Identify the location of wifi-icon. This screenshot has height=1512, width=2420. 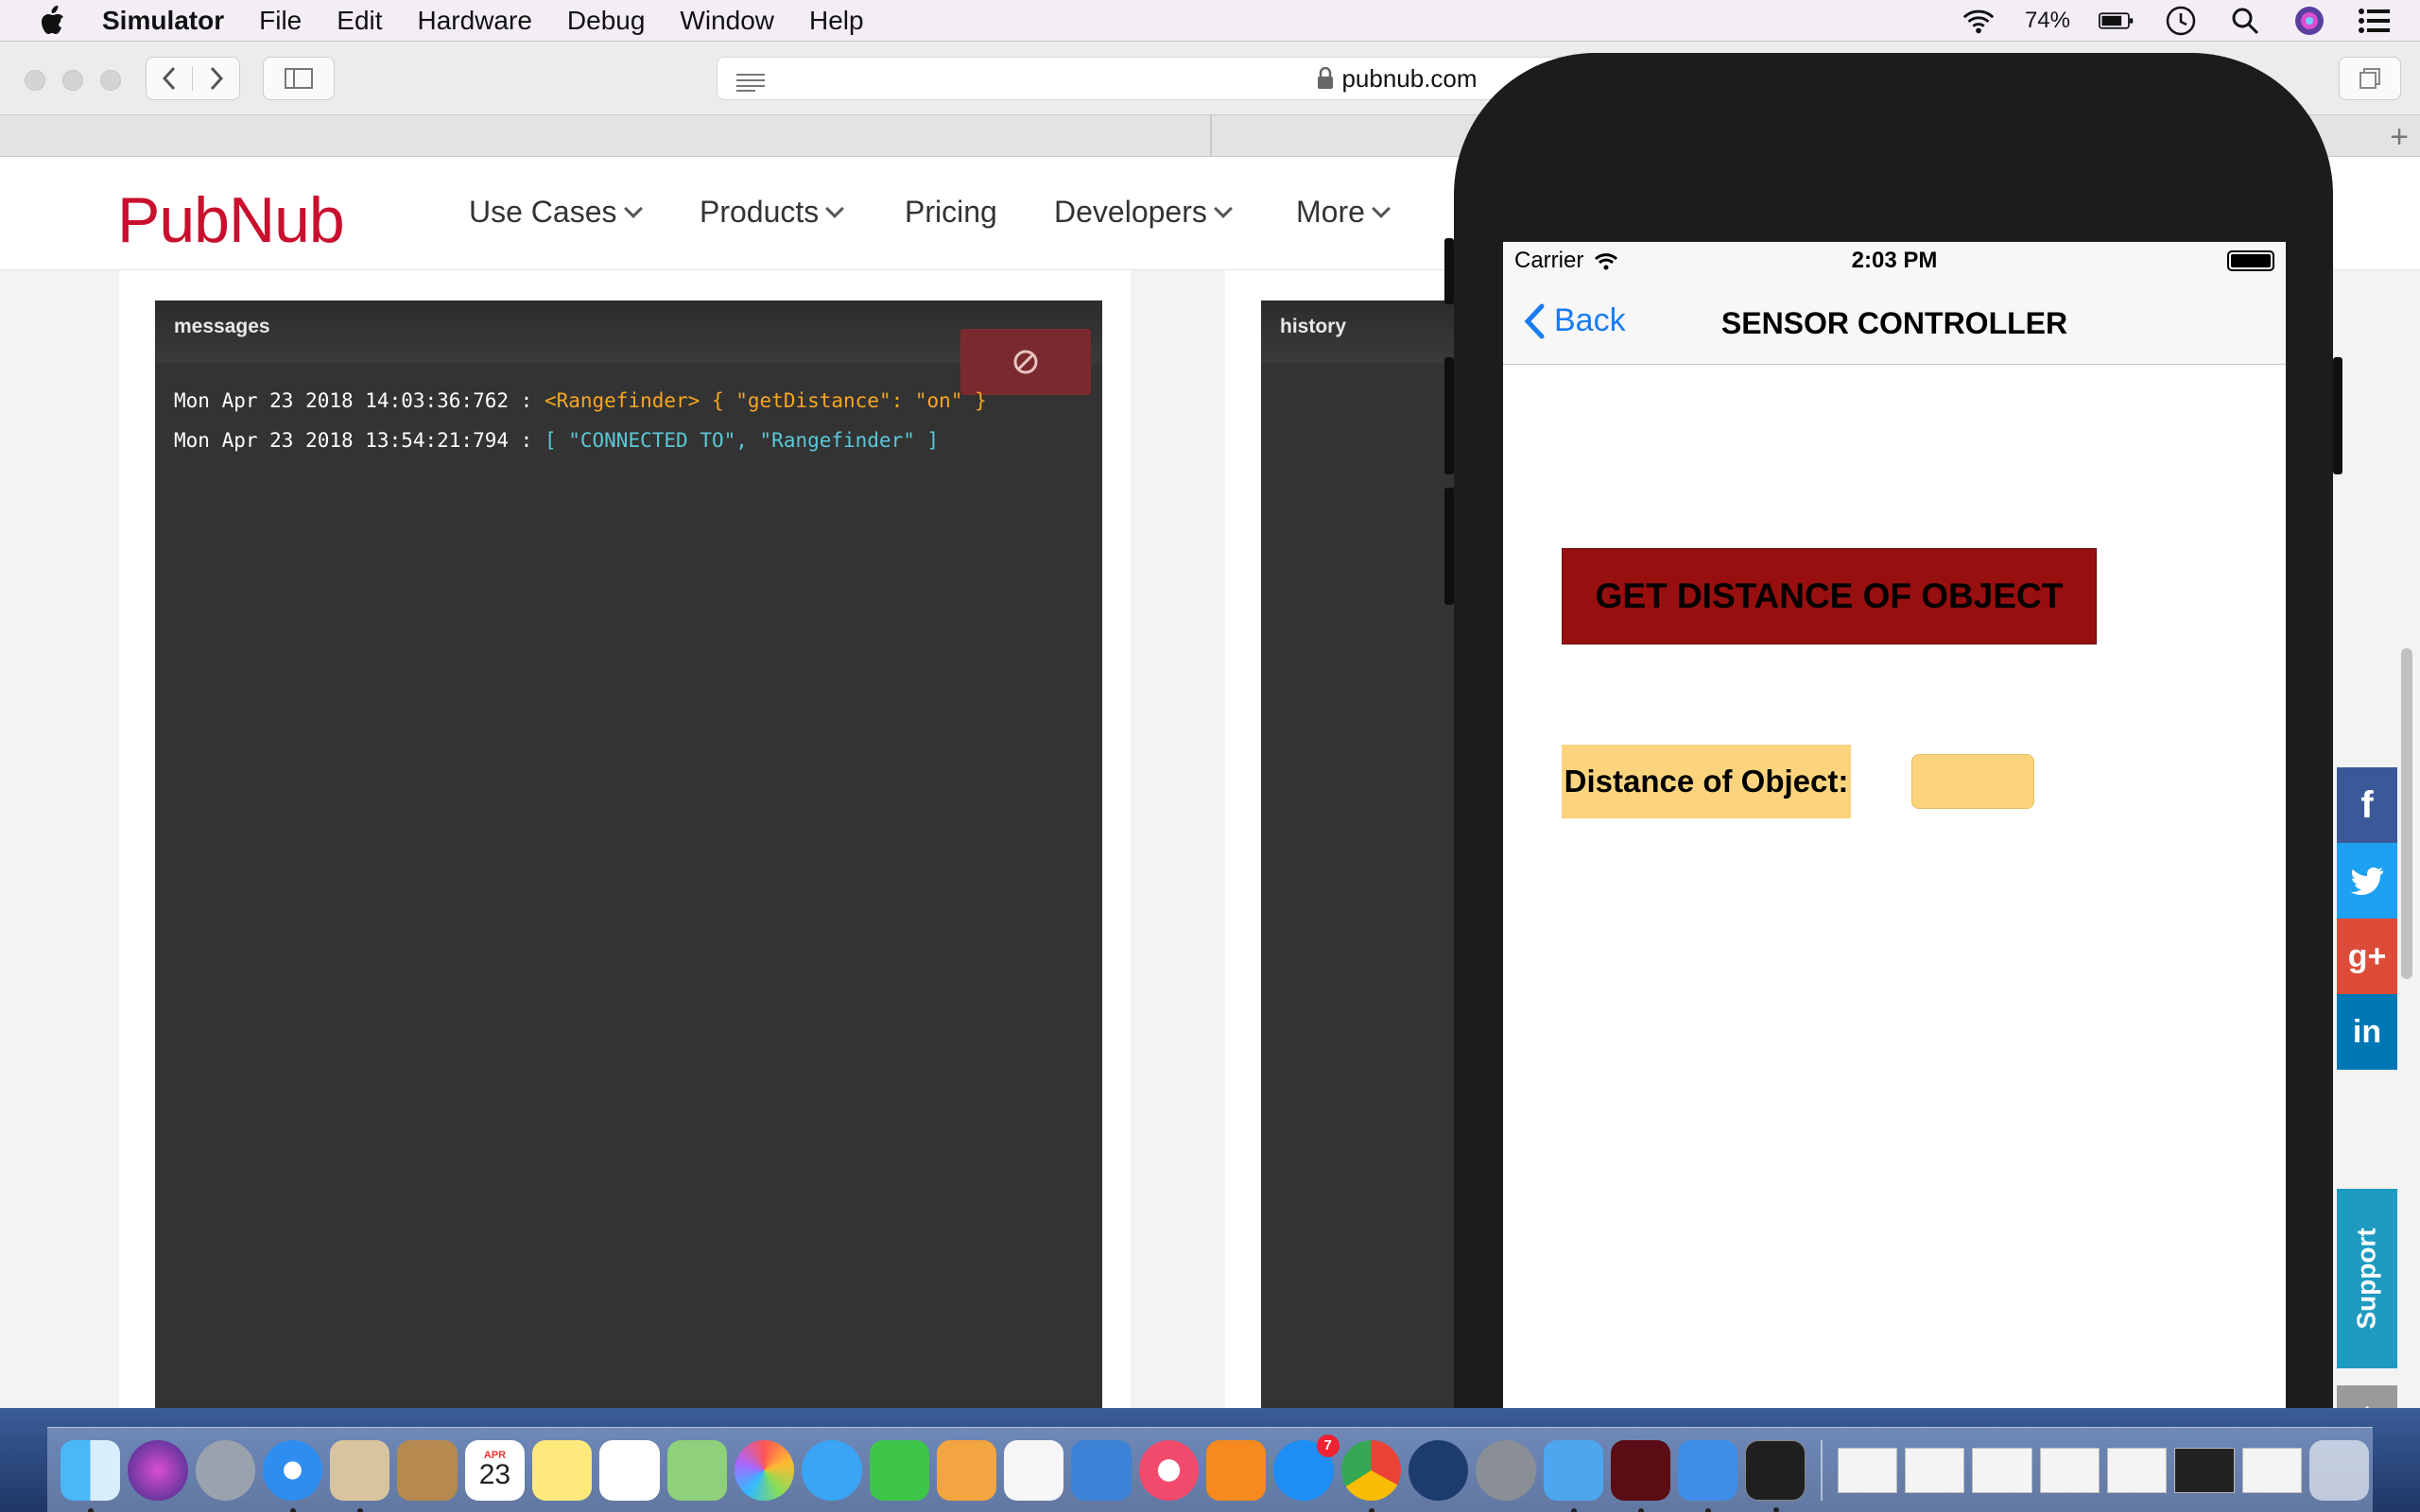
(1978, 21).